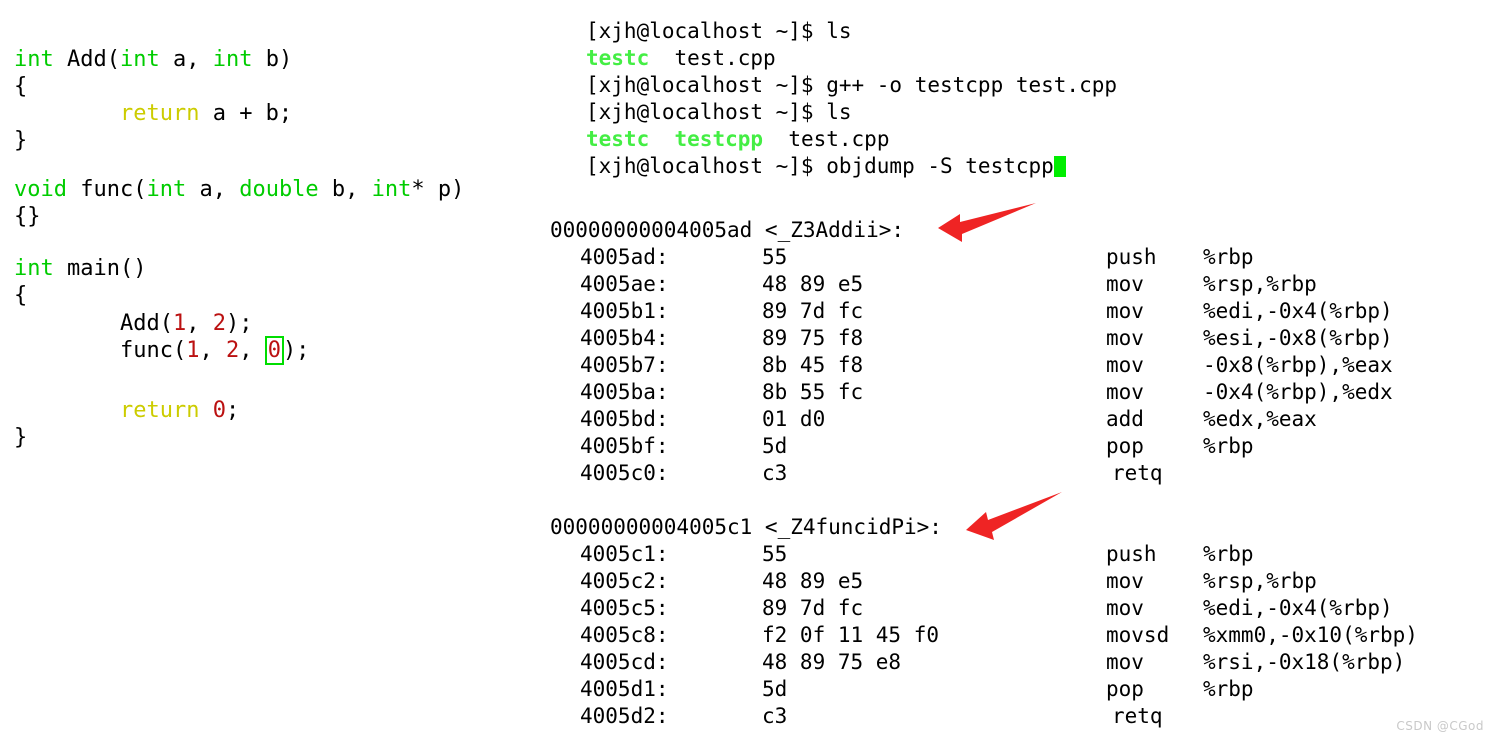  I want to click on clipped-scroll-line: testcpp: file format elf64-x86-64, so click(860, 191).